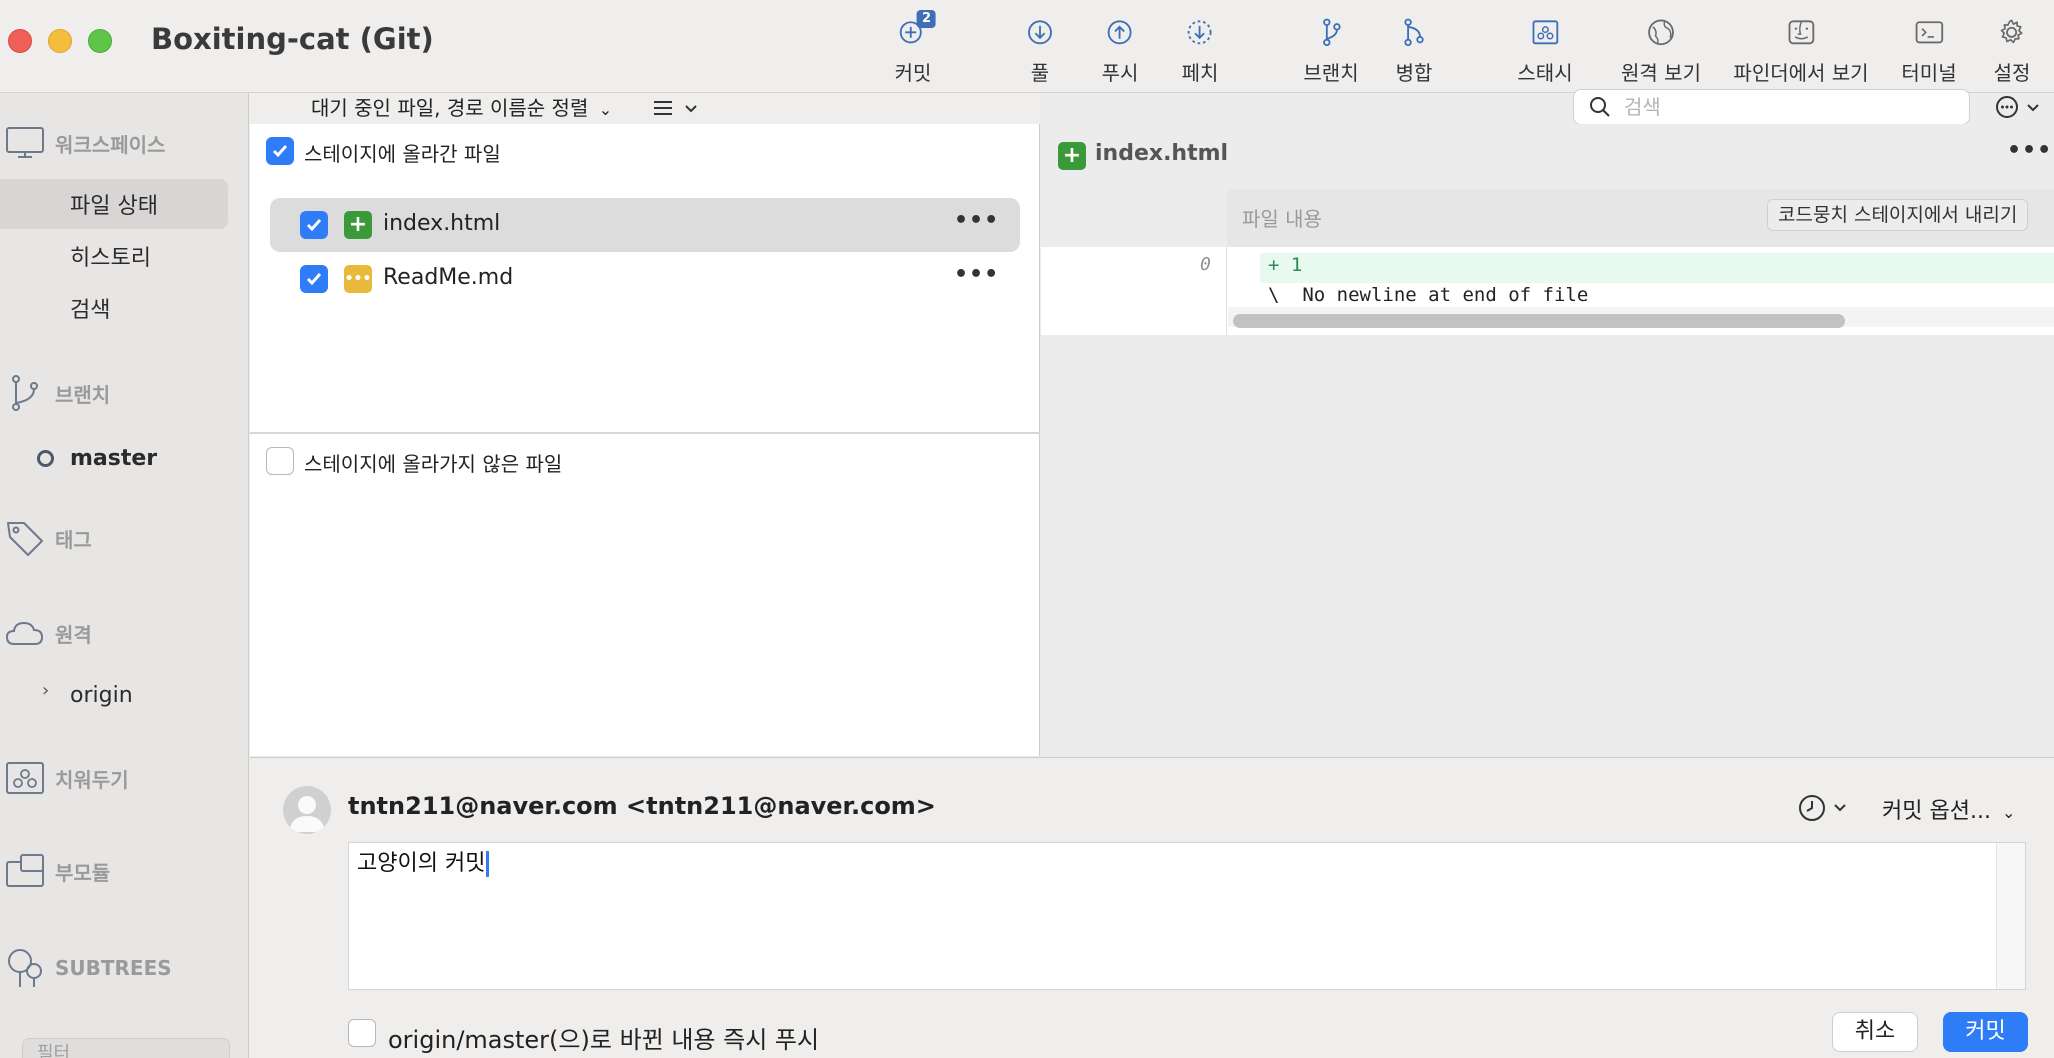 Image resolution: width=2054 pixels, height=1058 pixels. What do you see at coordinates (25, 142) in the screenshot?
I see `monitor-icon` at bounding box center [25, 142].